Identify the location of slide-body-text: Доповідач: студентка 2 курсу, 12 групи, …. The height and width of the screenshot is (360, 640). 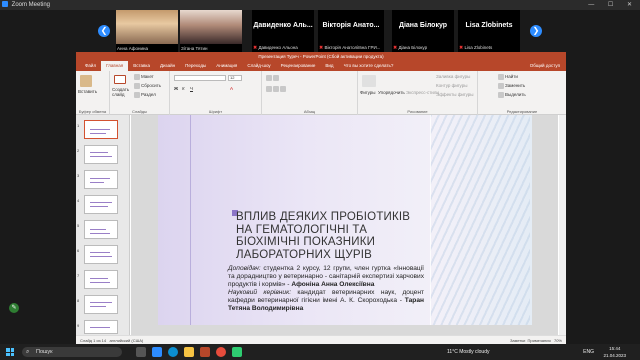
(326, 289).